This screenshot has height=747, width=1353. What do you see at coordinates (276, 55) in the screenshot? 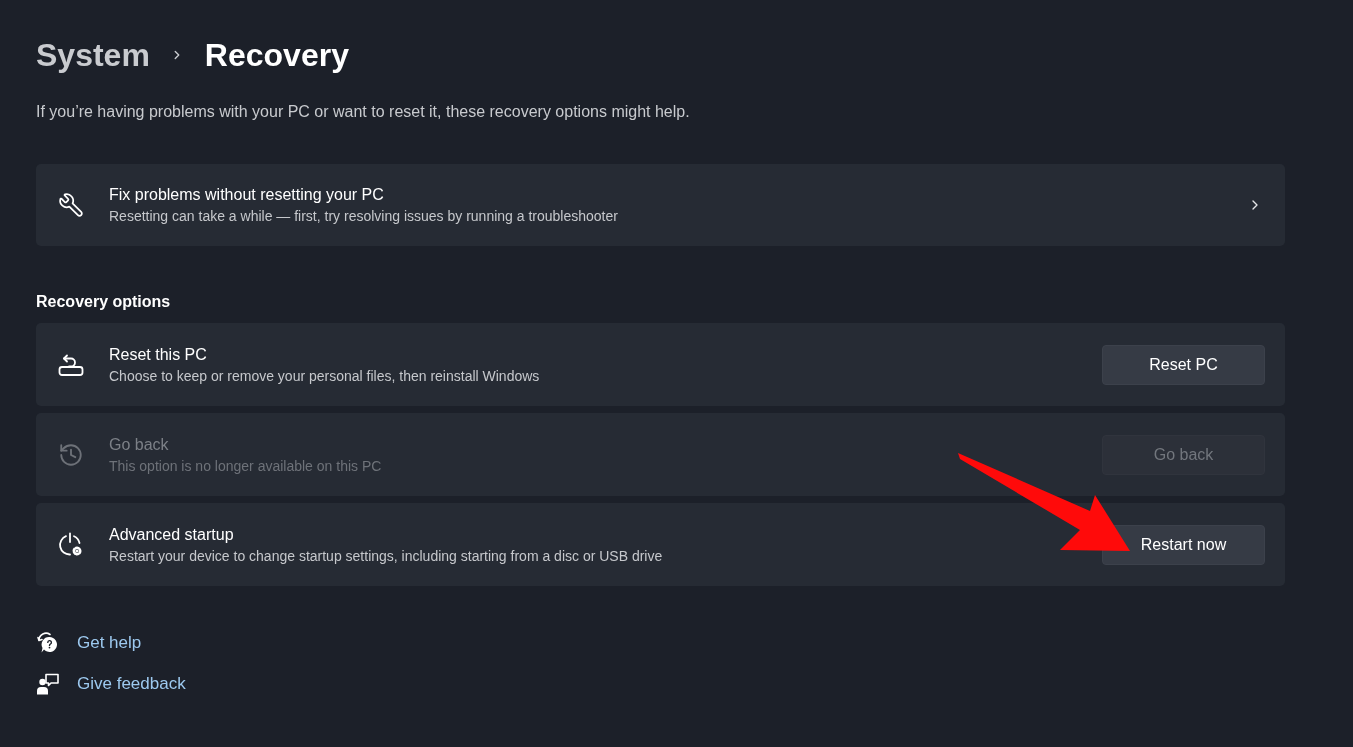
I see `page-title: Recovery` at bounding box center [276, 55].